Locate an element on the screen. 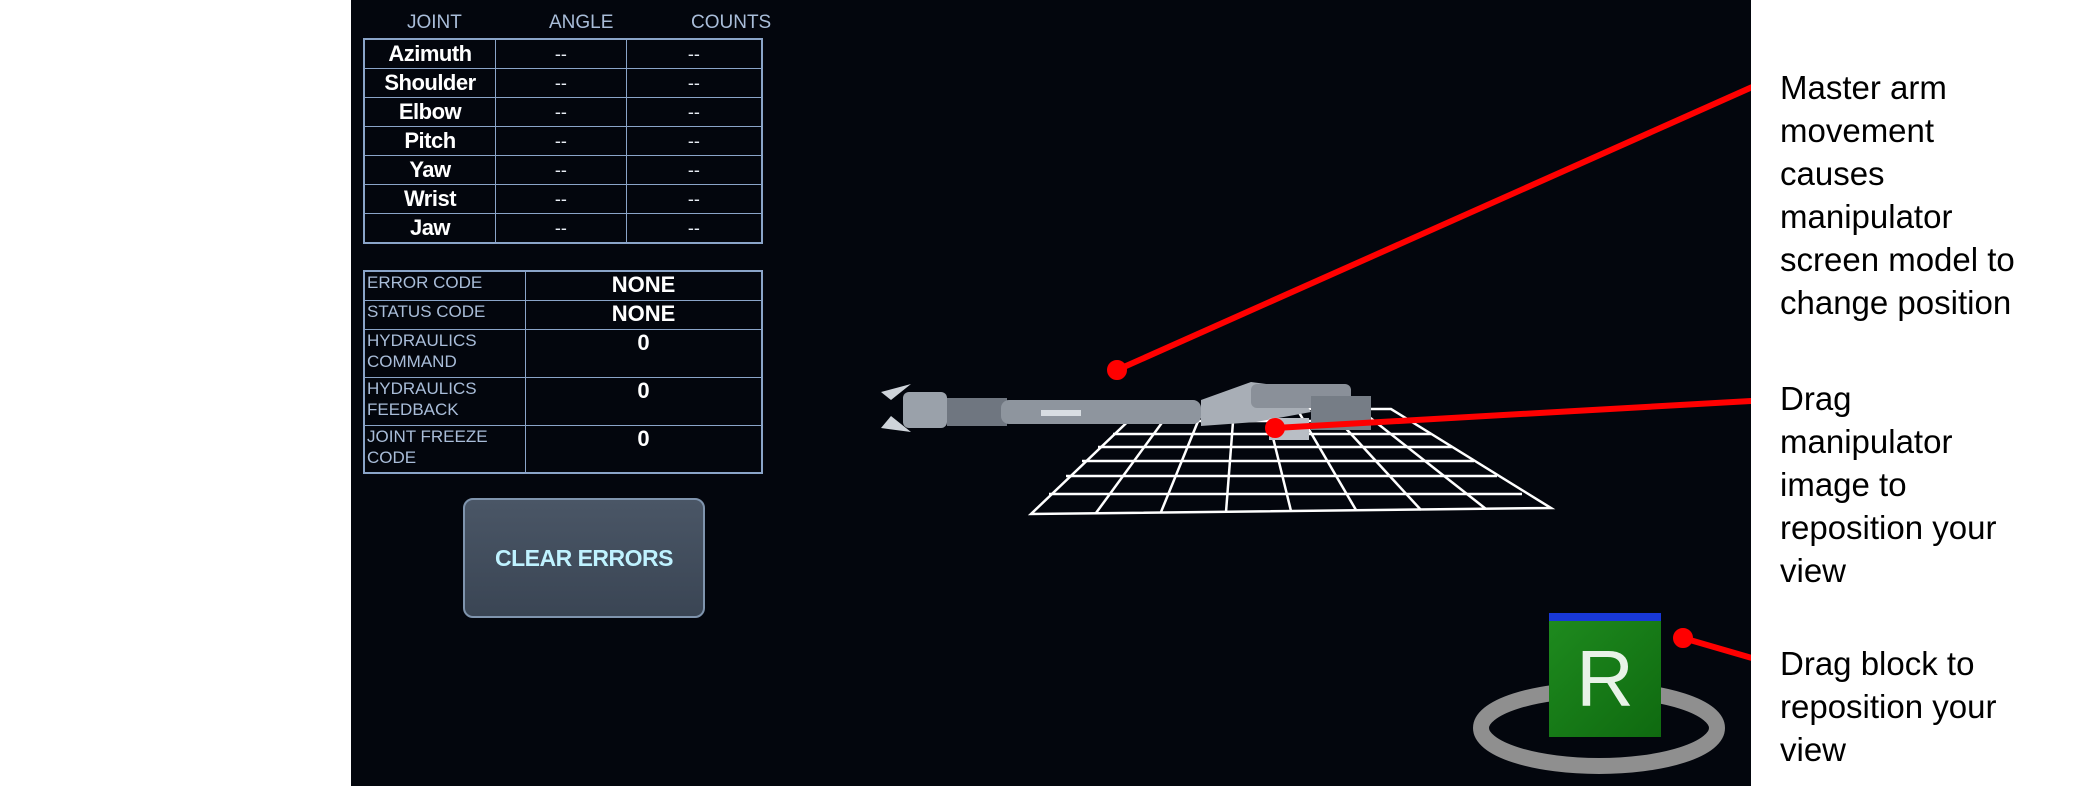 The image size is (2100, 786). status-label: HYDRAULICS COMMAND is located at coordinates (444, 353).